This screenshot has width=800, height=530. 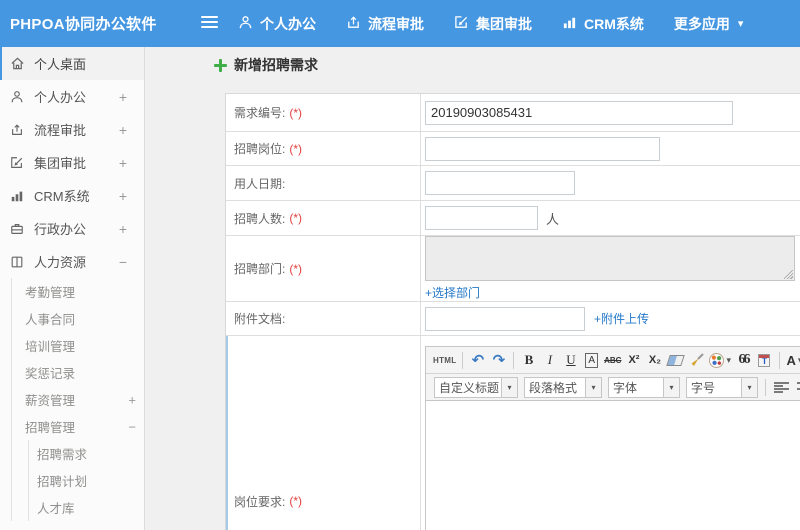 What do you see at coordinates (696, 360) in the screenshot?
I see `format-painter-button` at bounding box center [696, 360].